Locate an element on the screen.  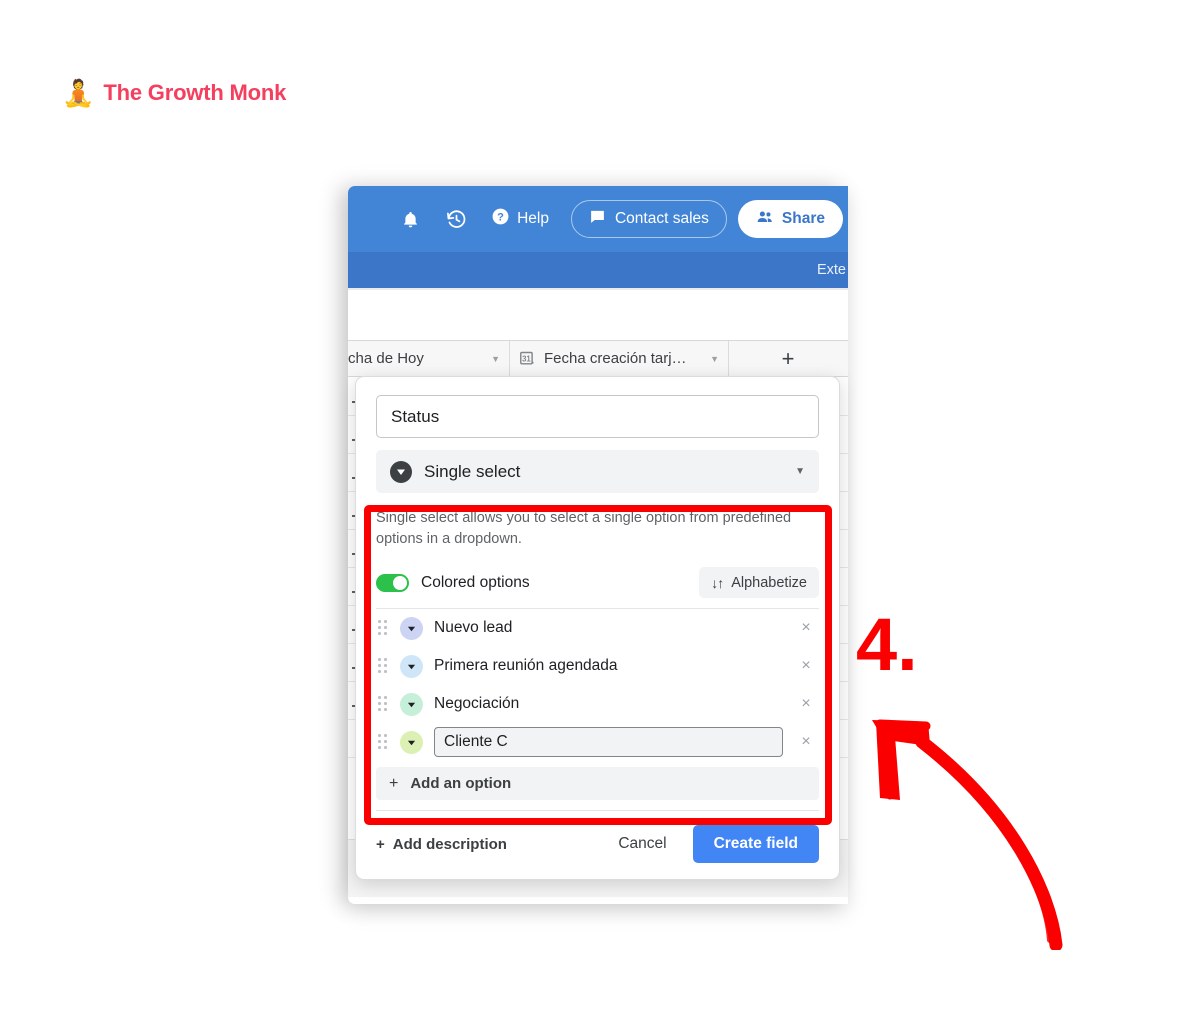
chat-bubble-icon is located at coordinates (597, 219).